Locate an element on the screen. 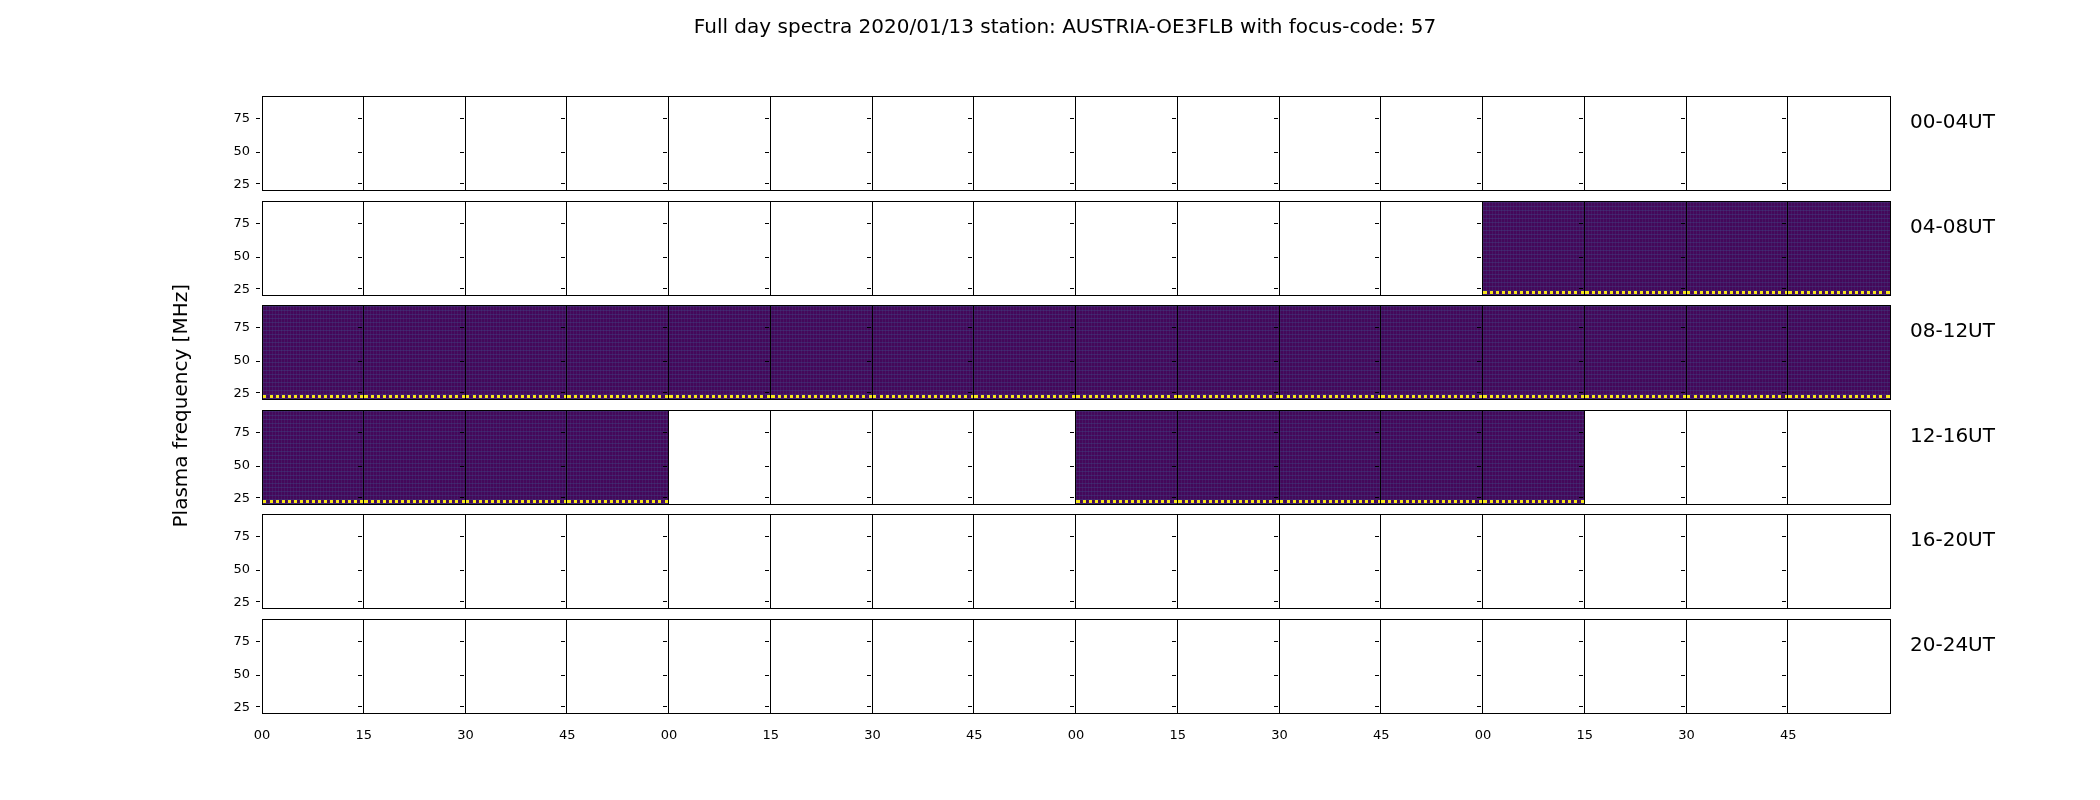 The width and height of the screenshot is (2100, 800). row-label: 12-16UT is located at coordinates (1952, 434).